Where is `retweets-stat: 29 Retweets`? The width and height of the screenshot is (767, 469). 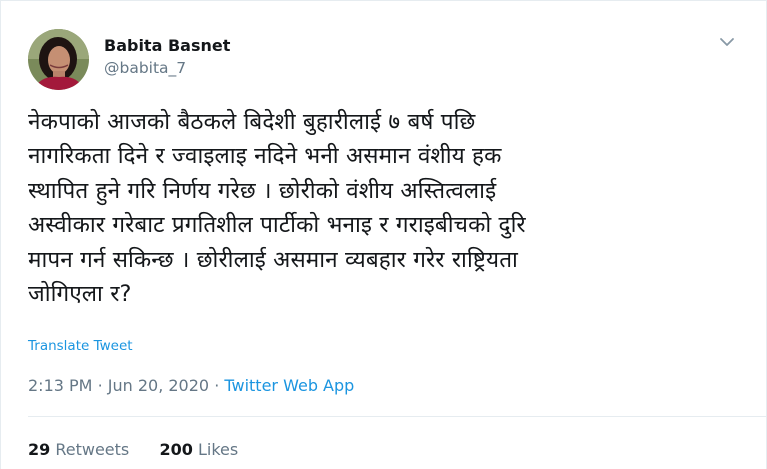 retweets-stat: 29 Retweets is located at coordinates (81, 449).